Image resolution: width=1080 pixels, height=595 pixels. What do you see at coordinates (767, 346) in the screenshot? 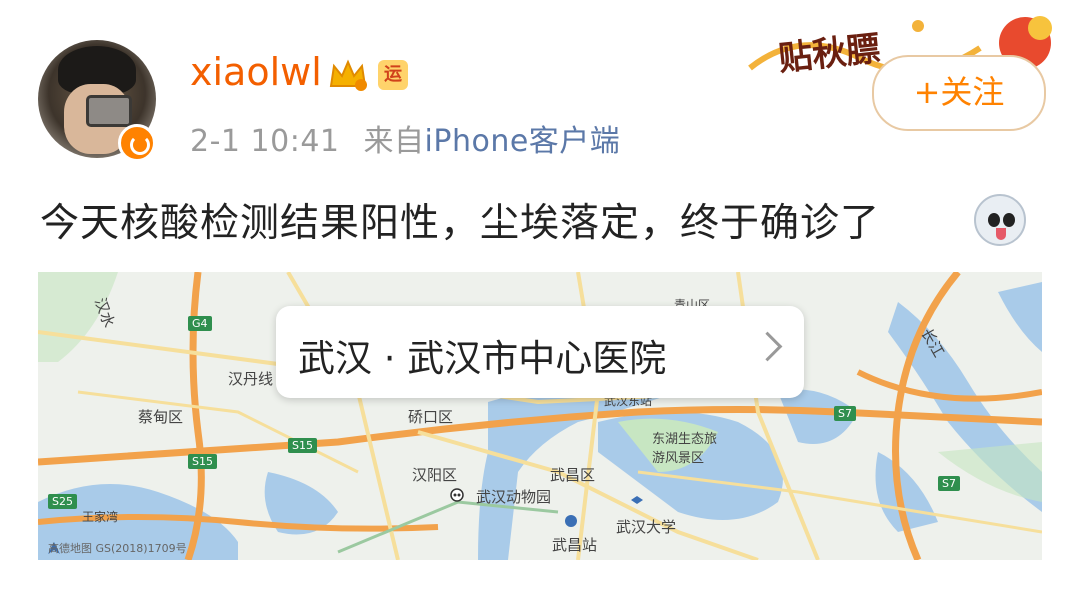
I see `chevron-right-icon` at bounding box center [767, 346].